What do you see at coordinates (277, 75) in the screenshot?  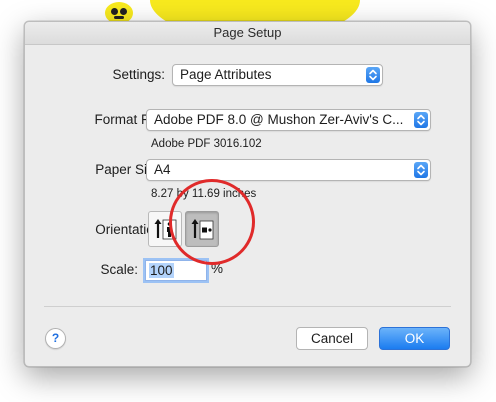 I see `settings-popup: Page Attributes` at bounding box center [277, 75].